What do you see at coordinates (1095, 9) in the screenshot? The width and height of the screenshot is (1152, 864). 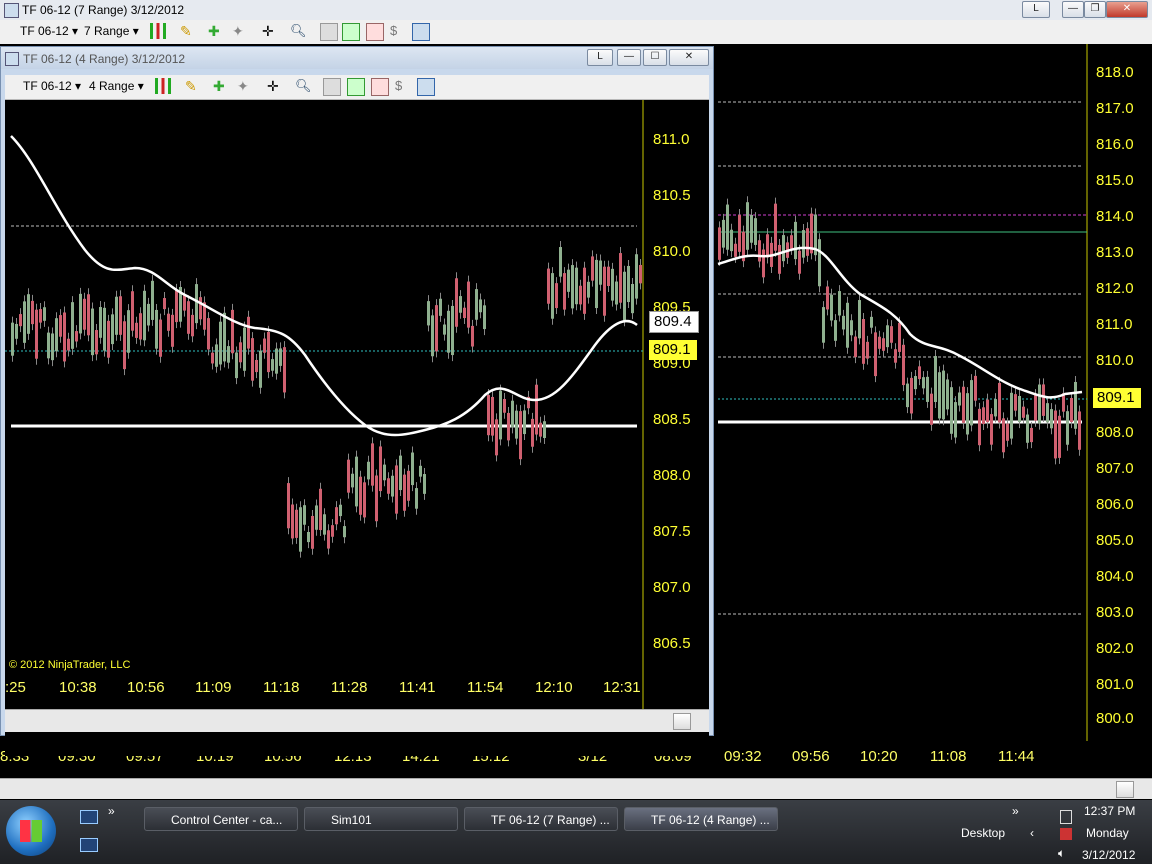 I see `maximize-button: ❐` at bounding box center [1095, 9].